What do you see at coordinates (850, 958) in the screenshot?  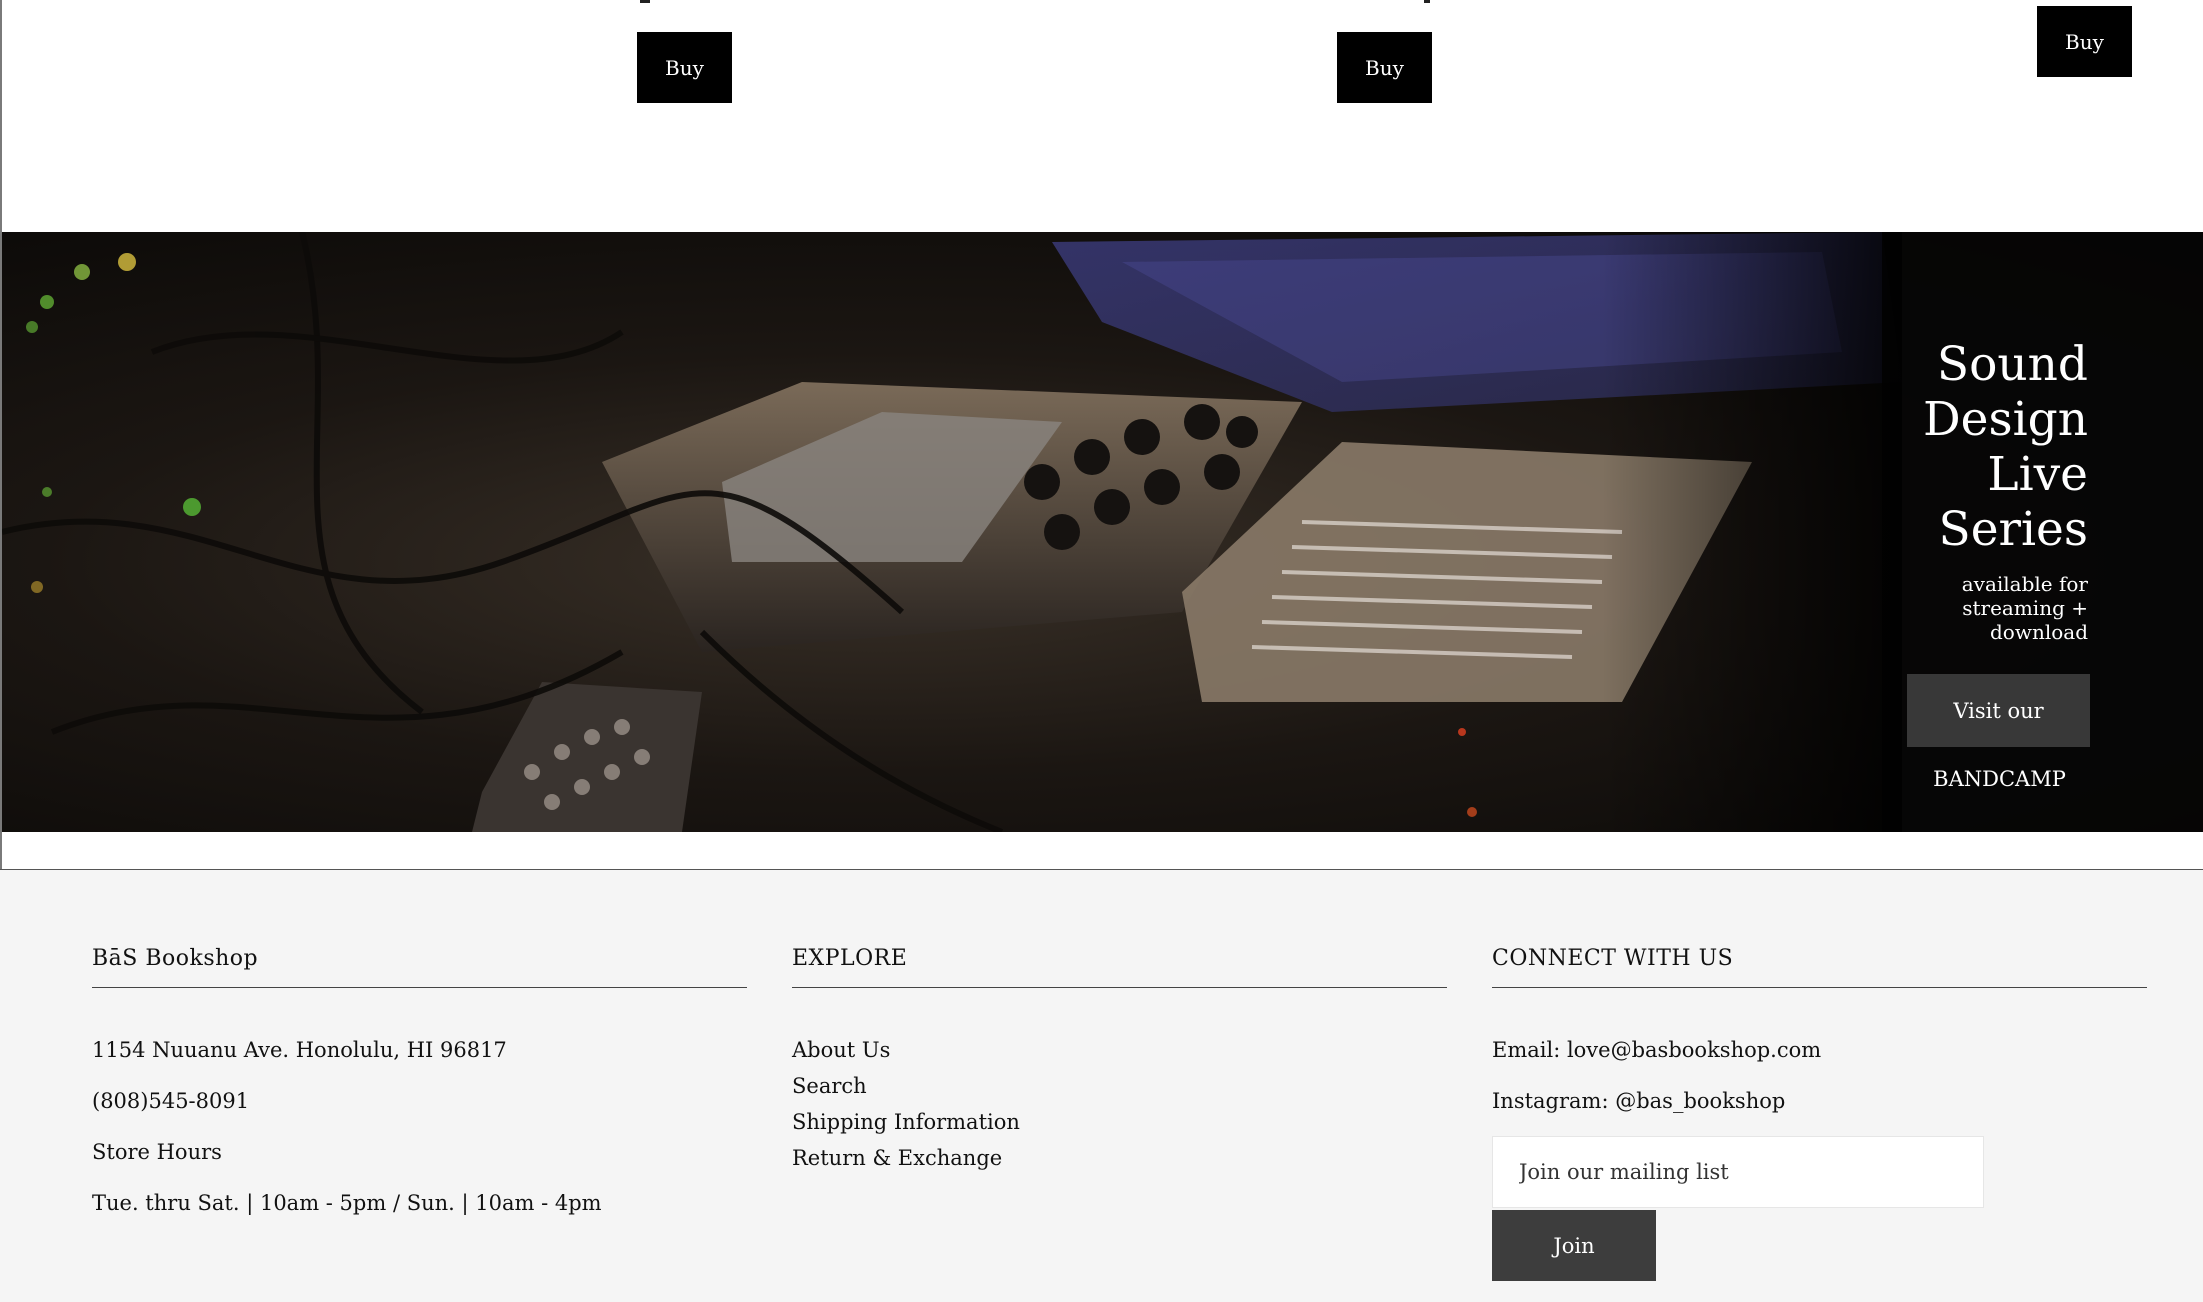 I see `footer-heading-explore: EXPLORE` at bounding box center [850, 958].